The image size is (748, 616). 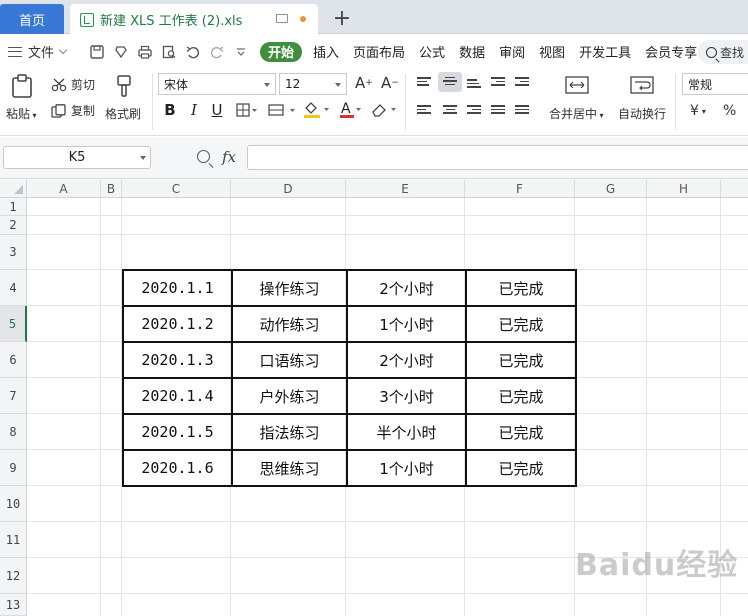 What do you see at coordinates (13, 288) in the screenshot?
I see `row-header-4: 4` at bounding box center [13, 288].